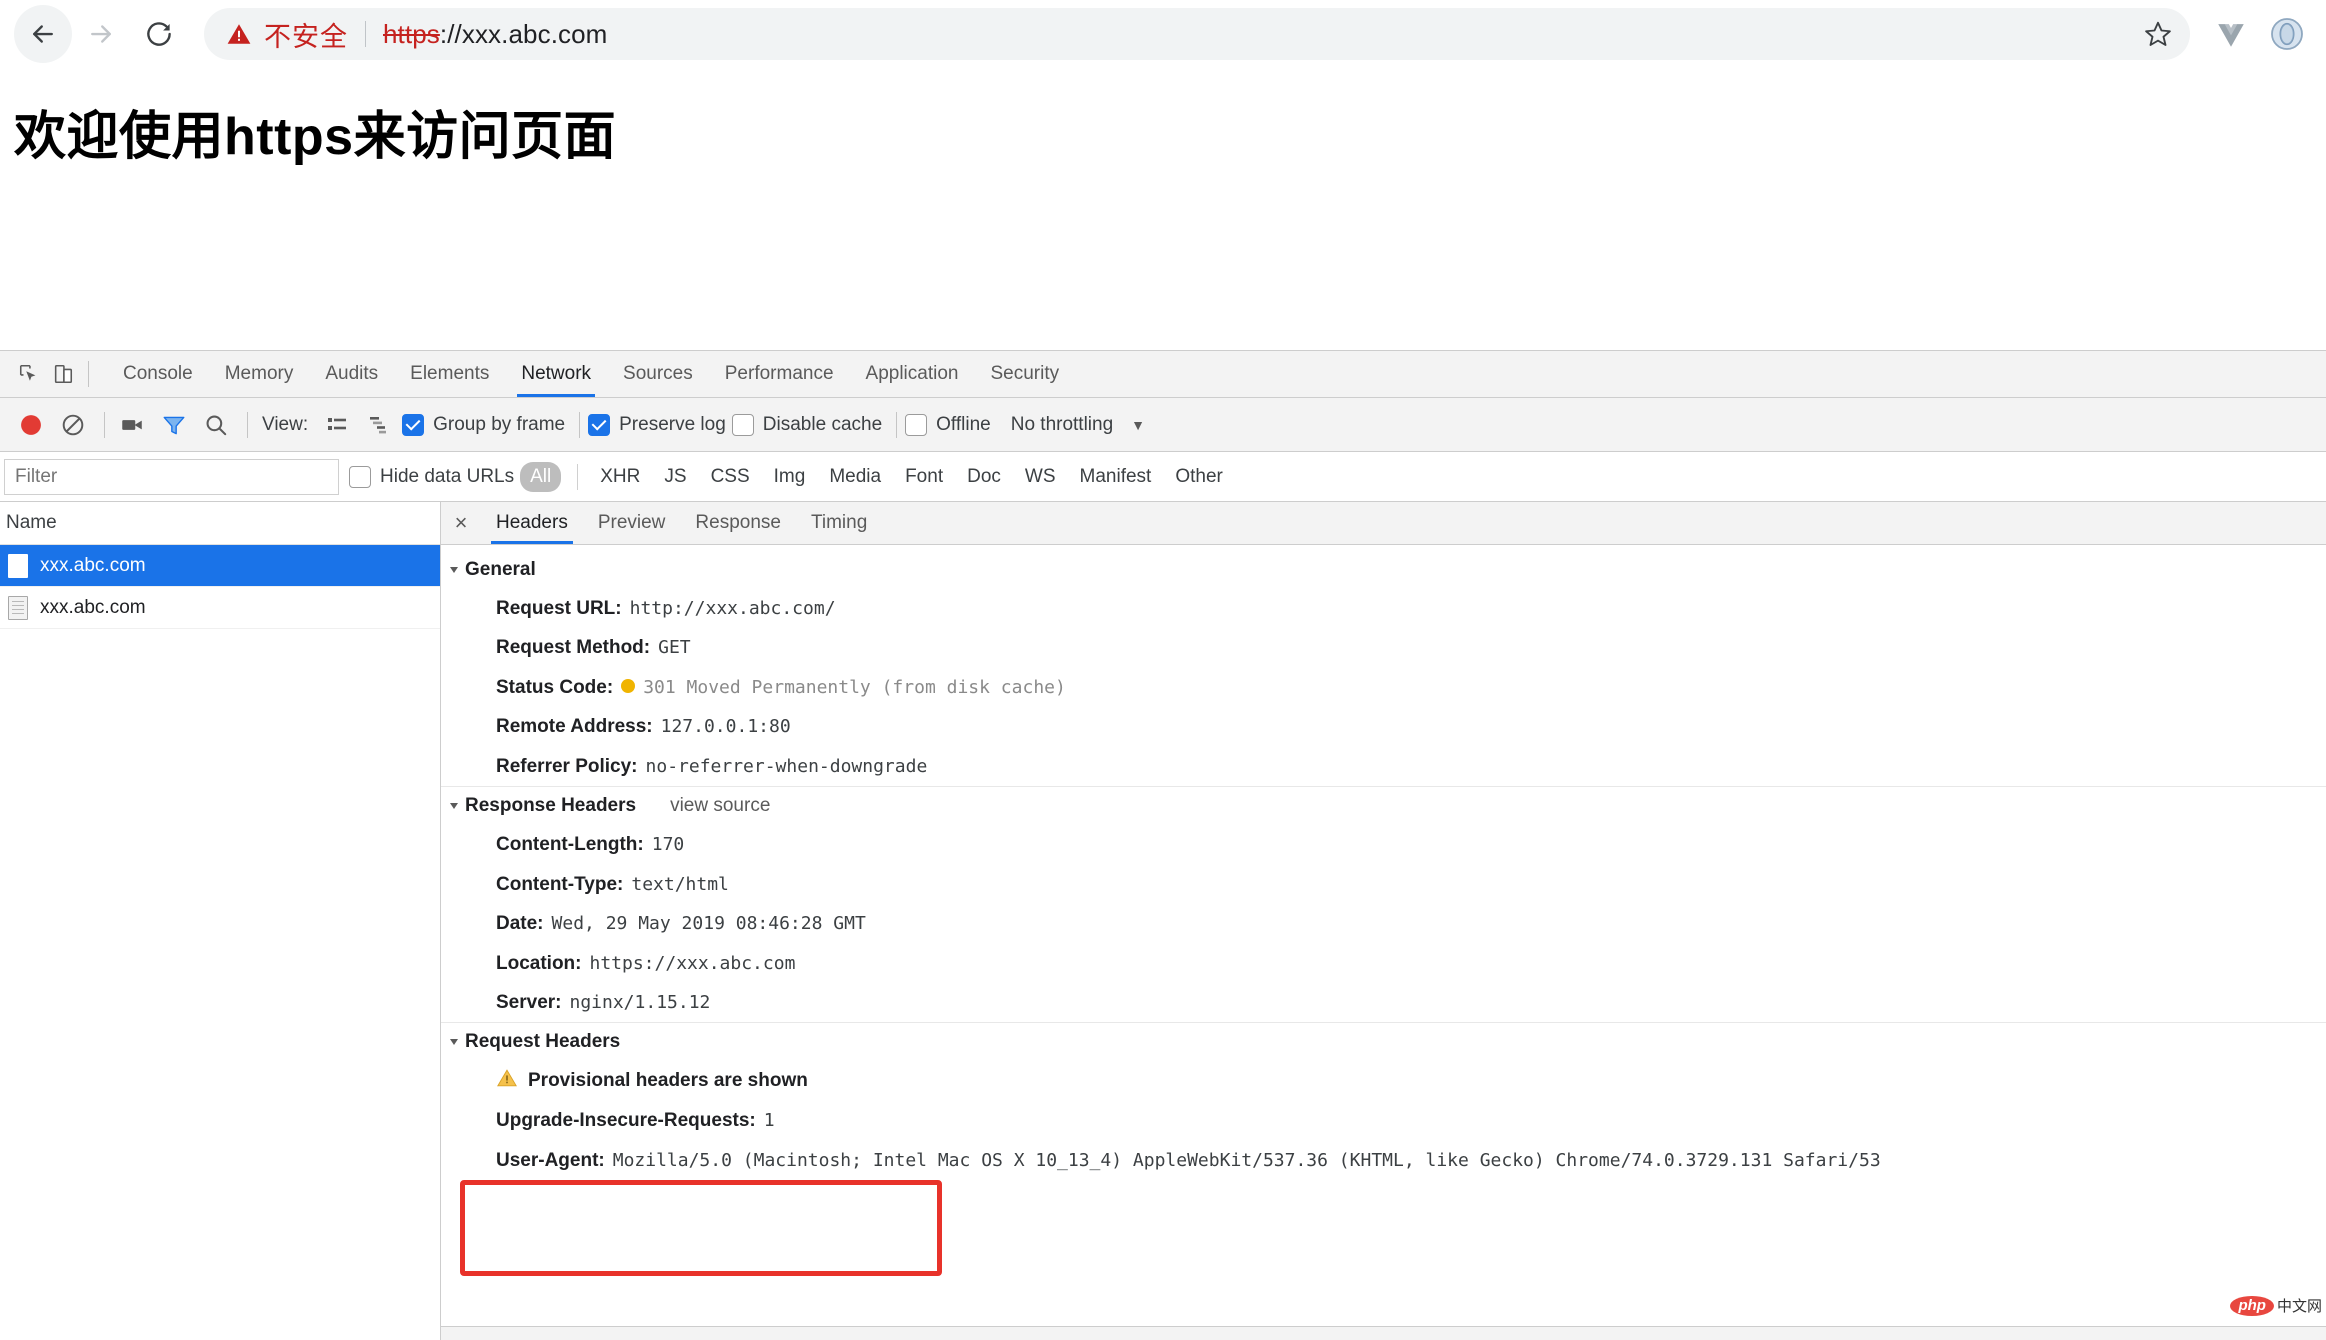 This screenshot has height=1340, width=2326. Describe the element at coordinates (720, 806) in the screenshot. I see `view-source-link: view source` at that location.